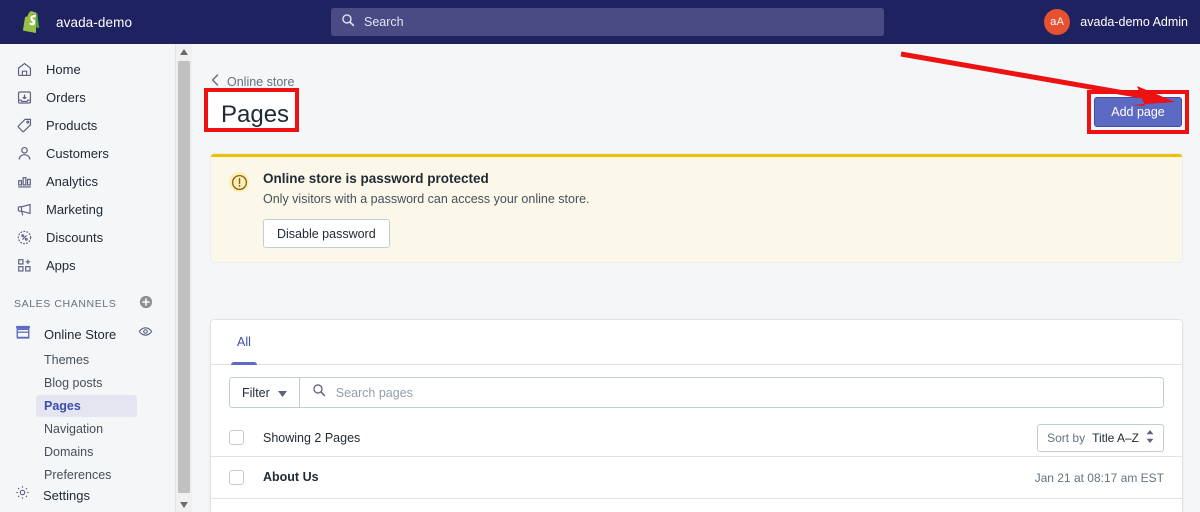  I want to click on filter-bar: Filter Search pages, so click(696, 386).